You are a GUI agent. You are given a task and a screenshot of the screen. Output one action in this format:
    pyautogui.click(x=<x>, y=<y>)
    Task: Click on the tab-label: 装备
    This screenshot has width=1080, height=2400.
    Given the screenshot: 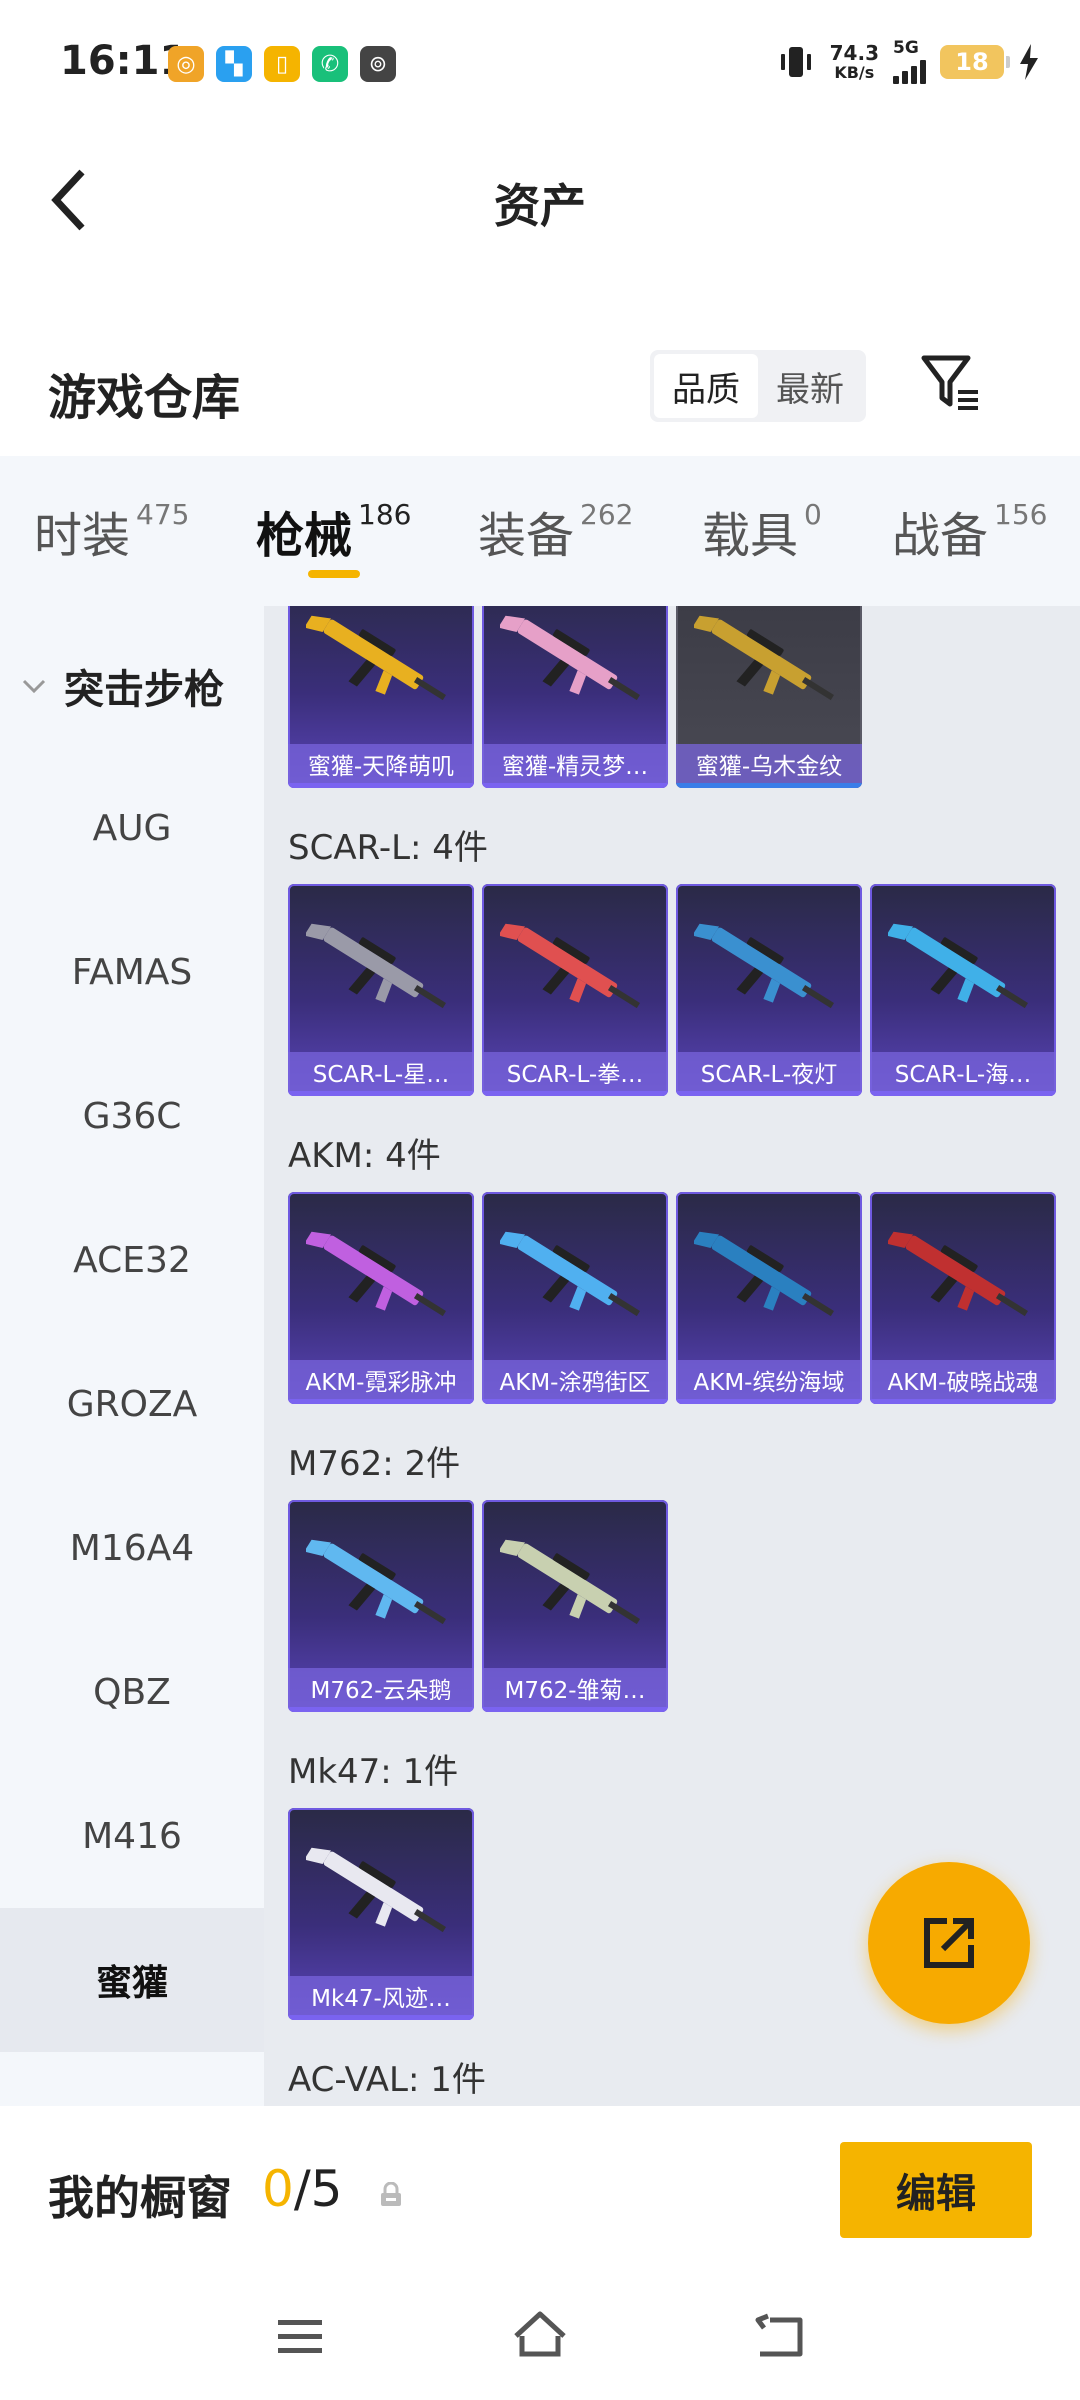 What is the action you would take?
    pyautogui.click(x=526, y=536)
    